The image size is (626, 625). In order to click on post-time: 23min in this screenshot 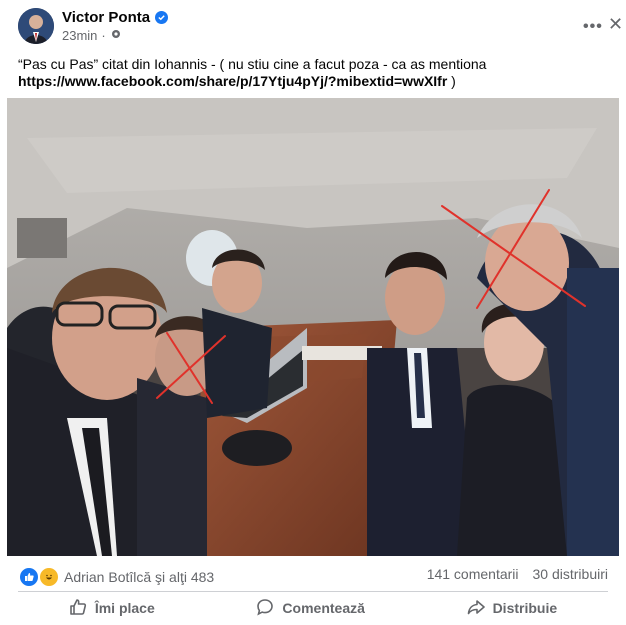, I will do `click(79, 35)`.